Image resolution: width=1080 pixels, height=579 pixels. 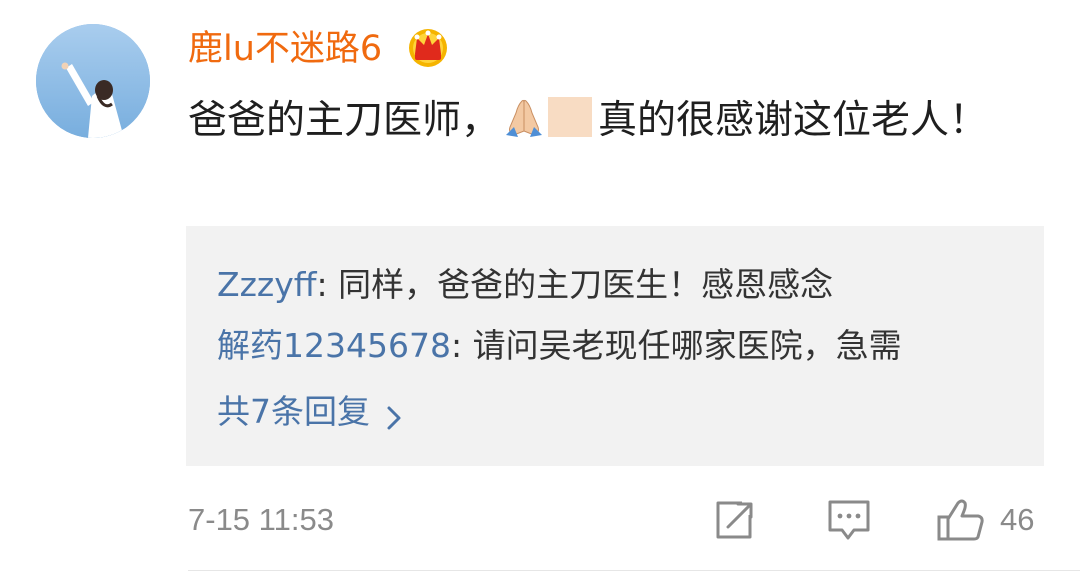 I want to click on reply-item: Zzzyff: 同样，爸爸的主刀医生！感恩感念, so click(x=525, y=285).